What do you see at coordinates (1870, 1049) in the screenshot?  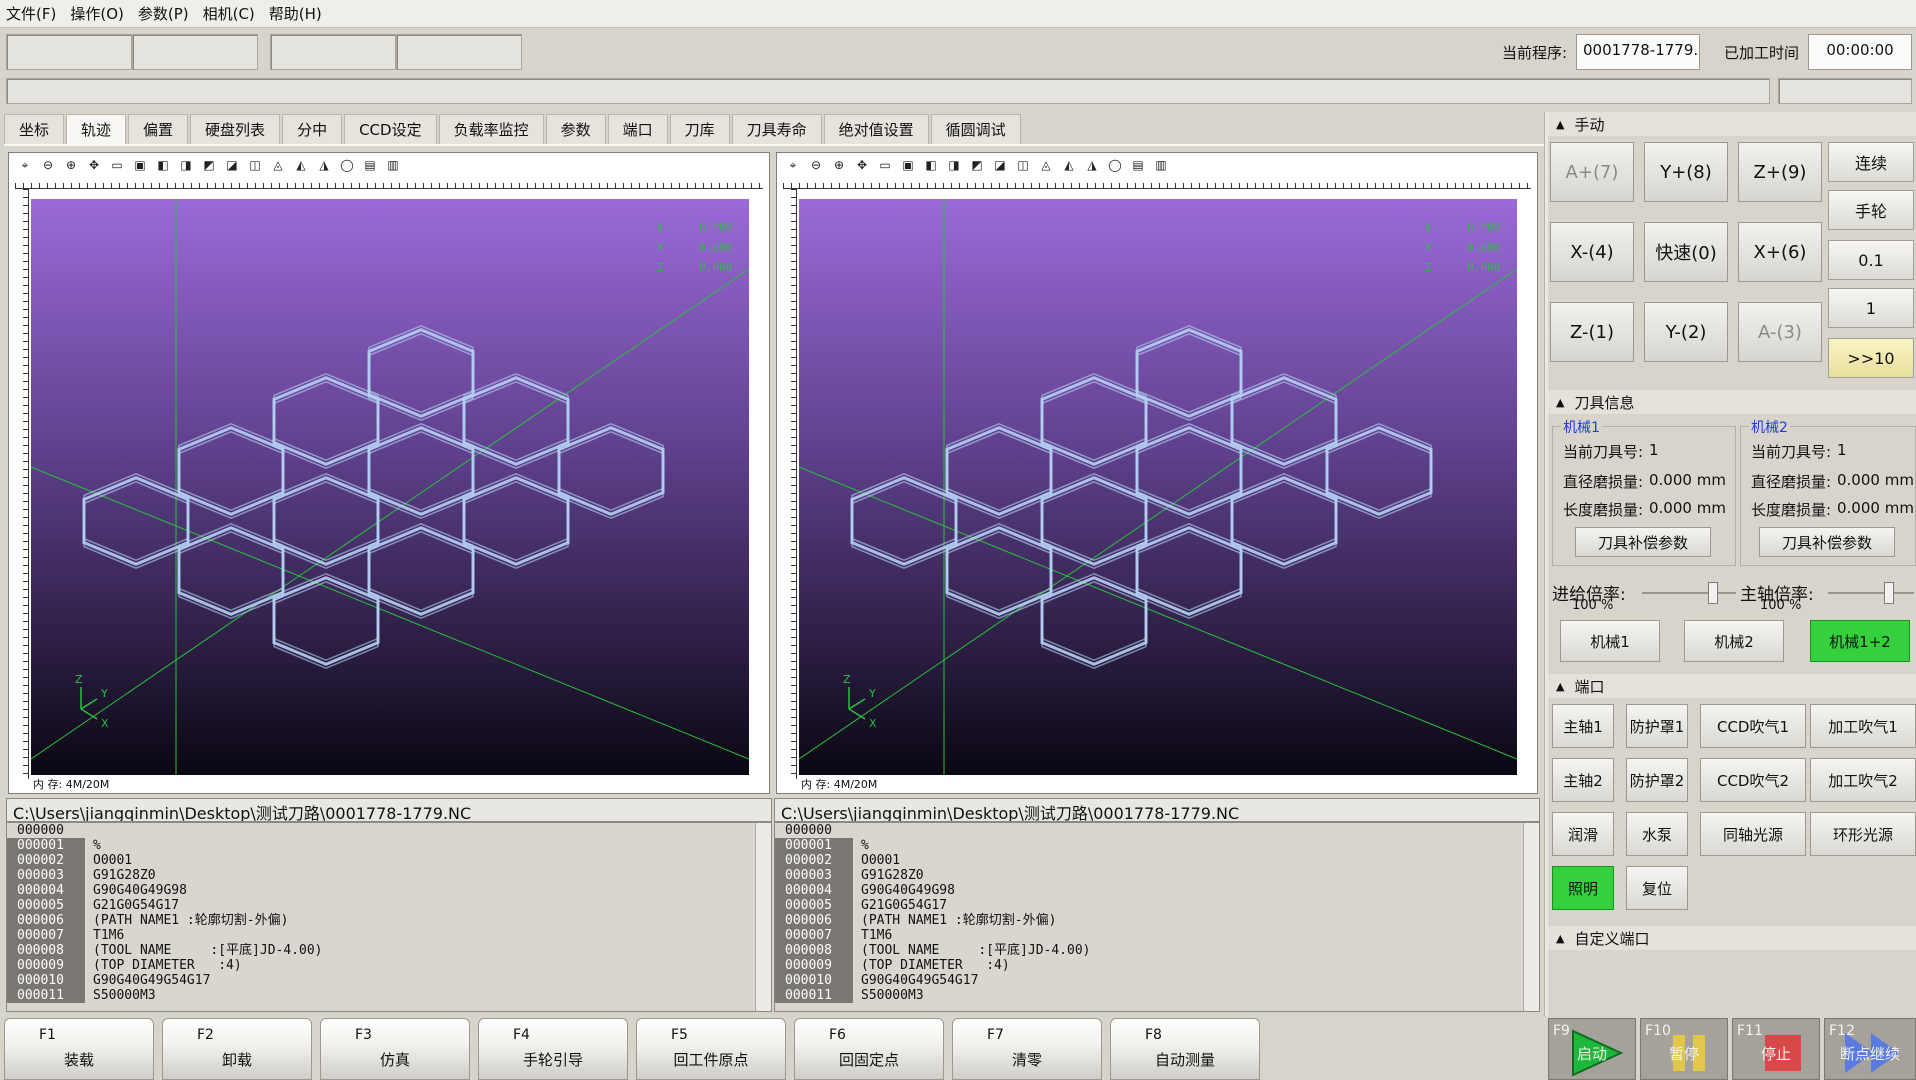 I see `f12-resume-button: F12 断点继续` at bounding box center [1870, 1049].